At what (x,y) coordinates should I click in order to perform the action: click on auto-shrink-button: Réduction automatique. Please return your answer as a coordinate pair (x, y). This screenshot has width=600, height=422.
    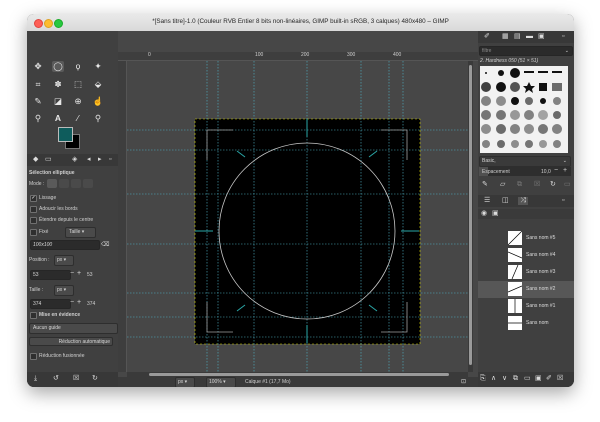
    Looking at the image, I should click on (71, 341).